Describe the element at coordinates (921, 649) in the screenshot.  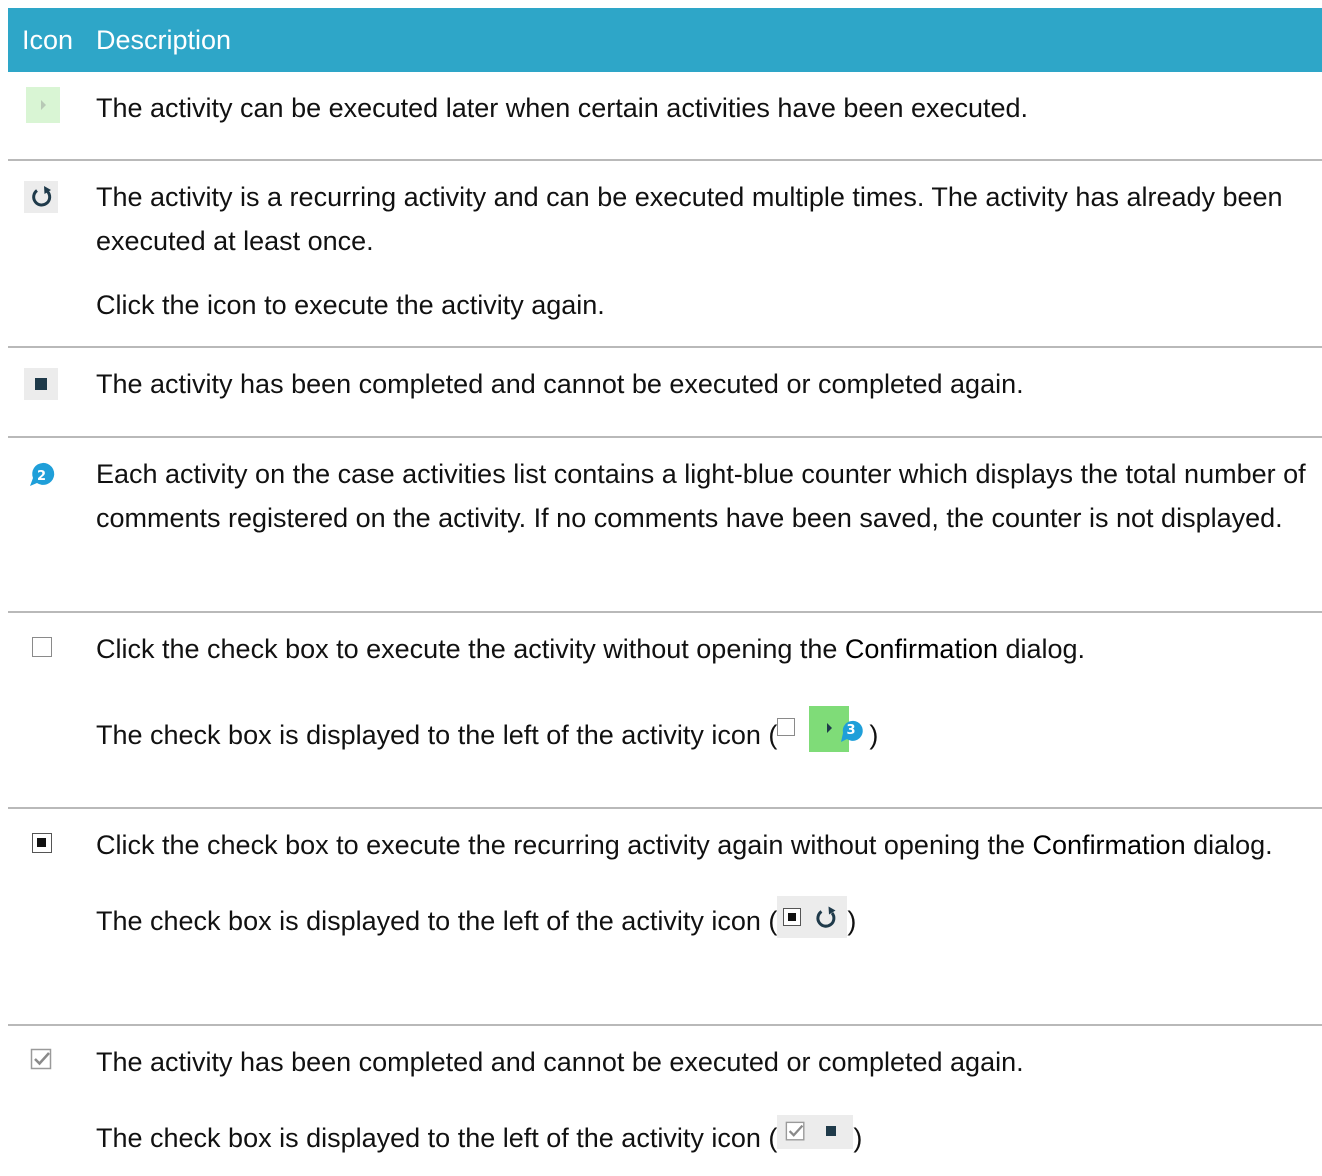
I see `confirmation-term: Confirmation` at that location.